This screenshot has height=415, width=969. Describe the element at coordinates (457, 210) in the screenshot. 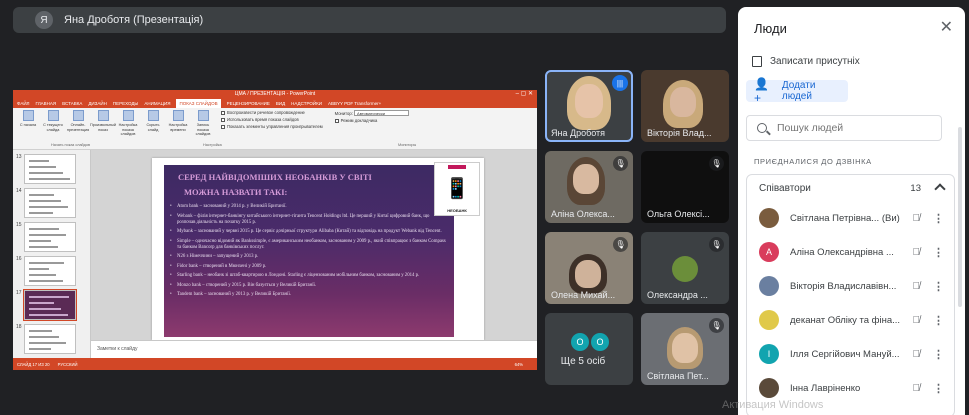

I see `logo-caption: НЕОБАНК` at that location.